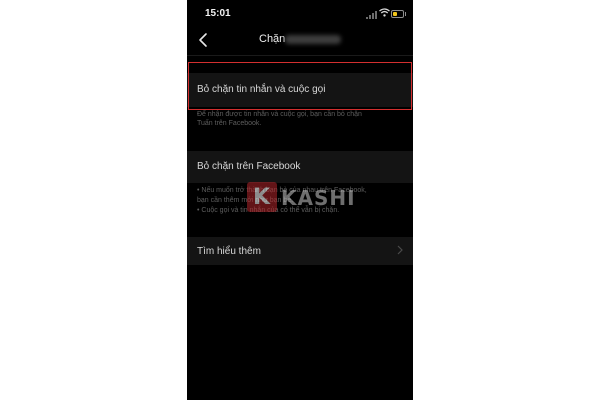  Describe the element at coordinates (398, 14) in the screenshot. I see `battery-icon` at that location.